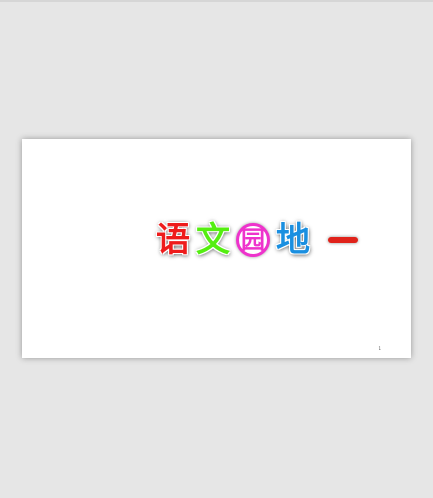 The height and width of the screenshot is (498, 433). I want to click on slide-title: 语 文 园 地 一, so click(257, 240).